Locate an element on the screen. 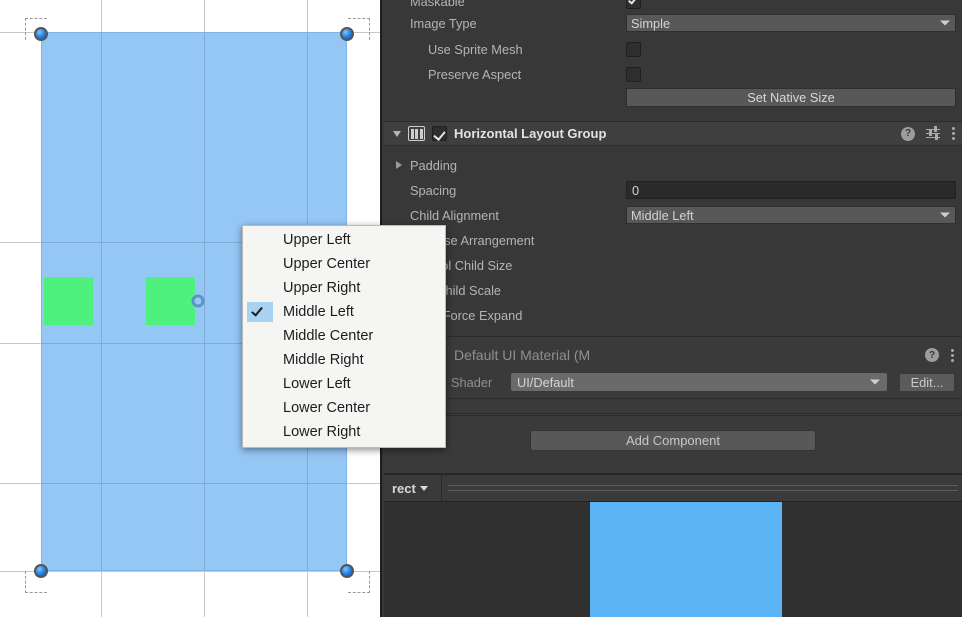 This screenshot has width=962, height=617. checkmark-icon is located at coordinates (257, 310).